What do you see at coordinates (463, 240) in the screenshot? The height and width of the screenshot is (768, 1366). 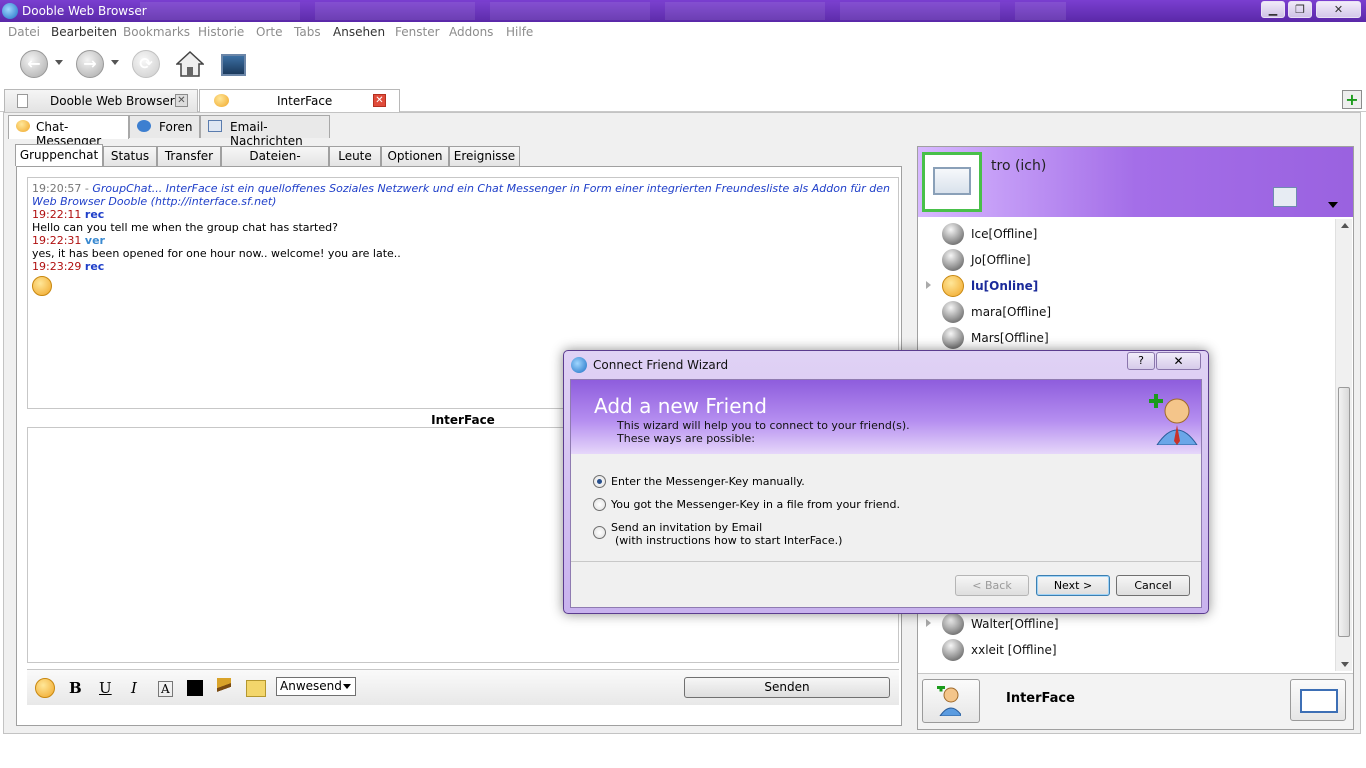 I see `chat-message: 19:22:31 ver` at bounding box center [463, 240].